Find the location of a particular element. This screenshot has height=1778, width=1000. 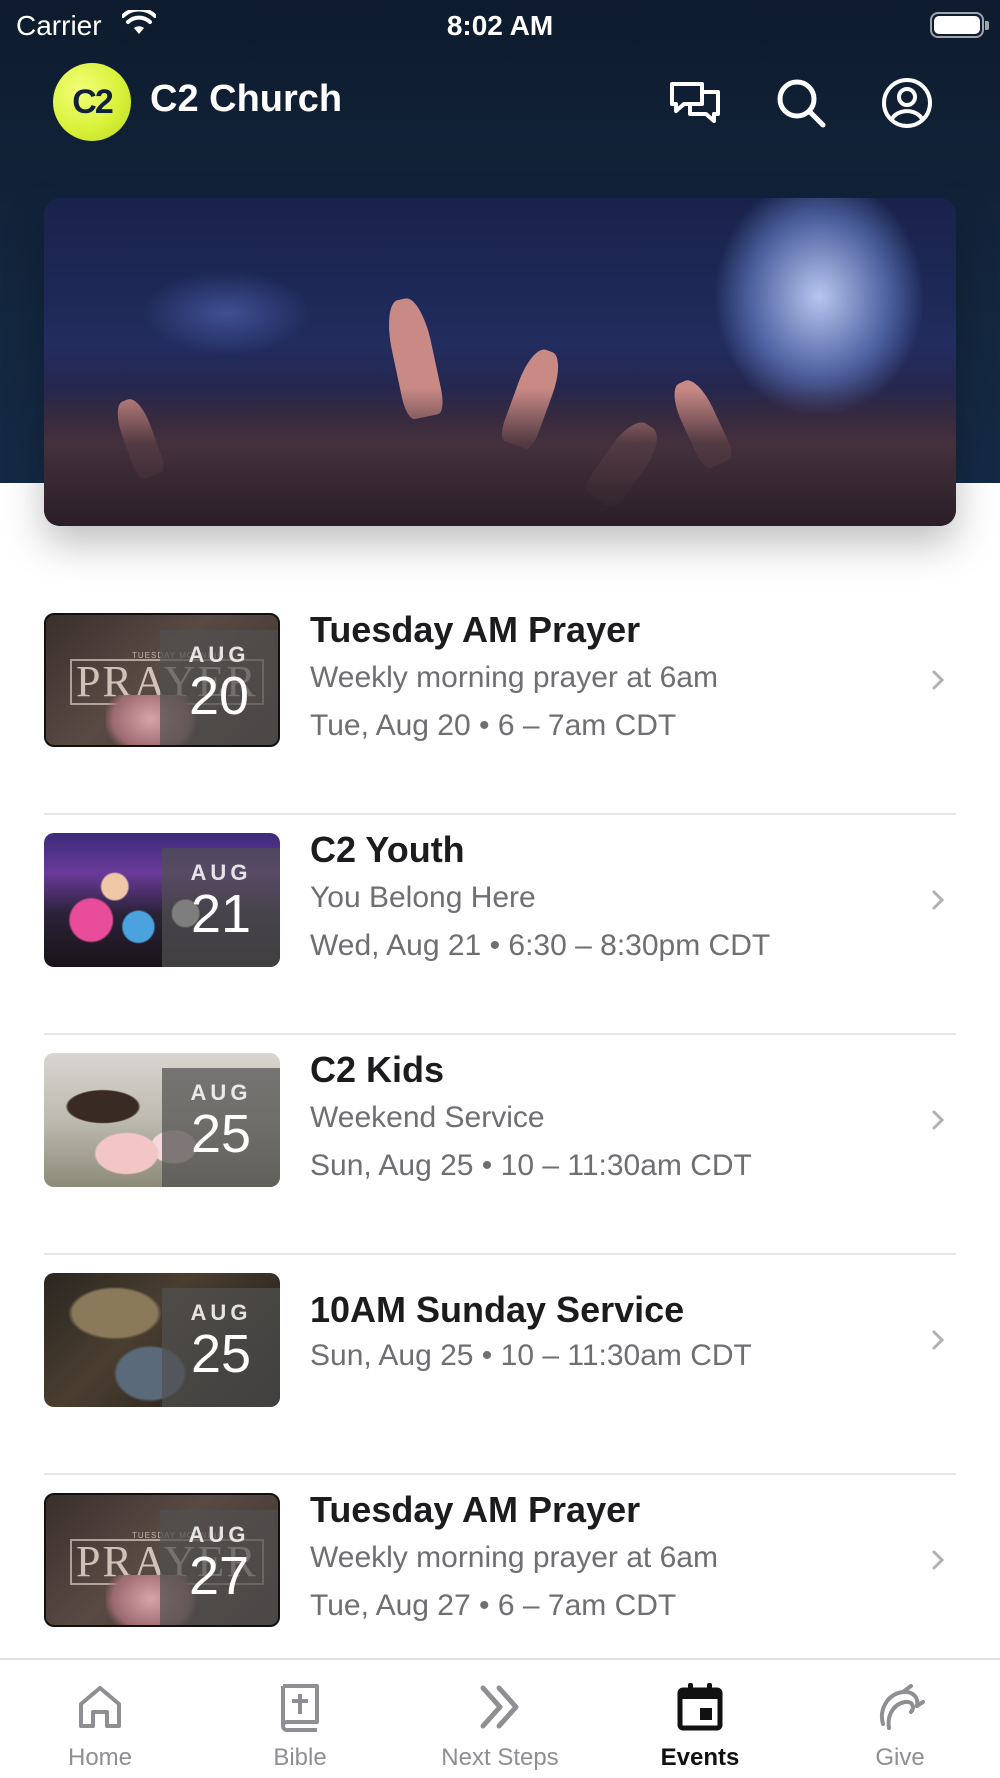

battery-icon is located at coordinates (959, 25).